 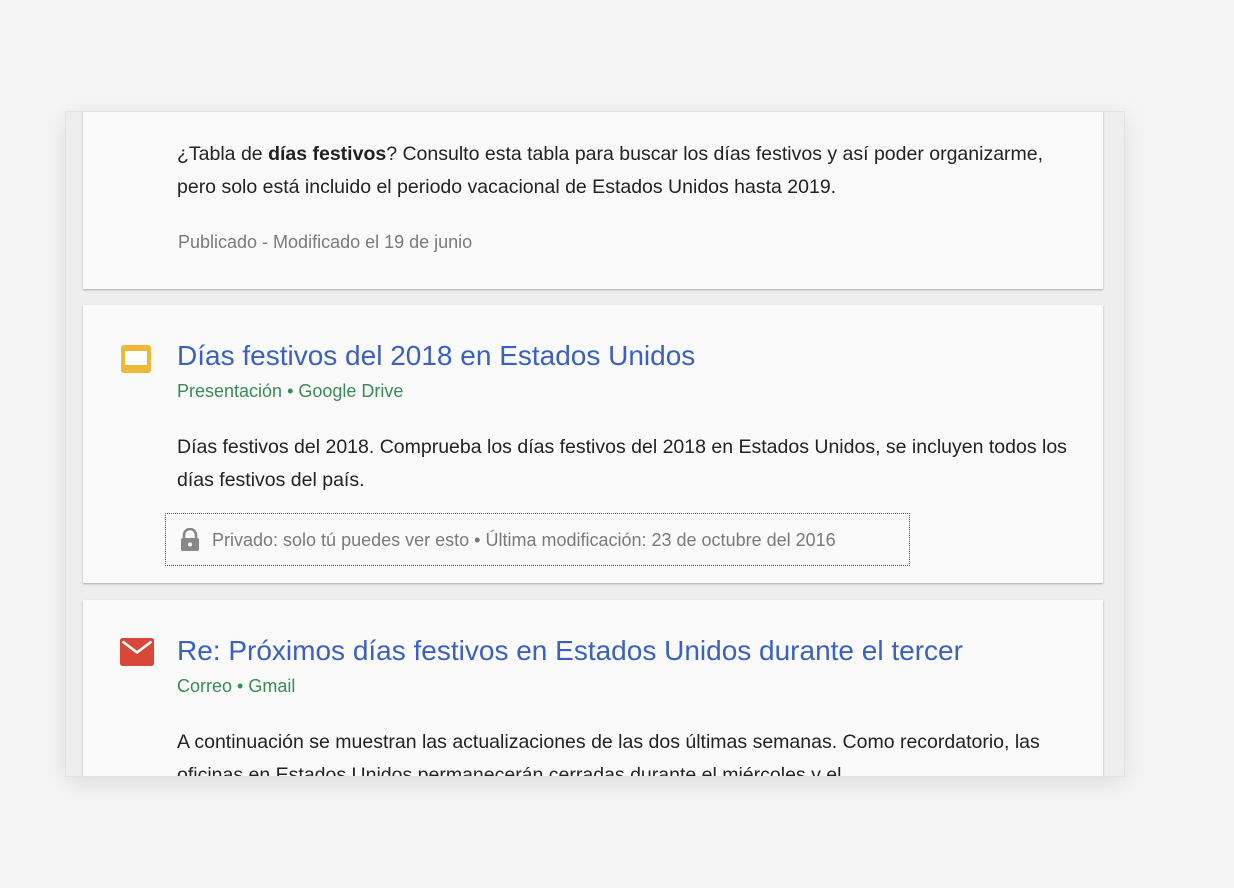 I want to click on lock-icon, so click(x=190, y=539).